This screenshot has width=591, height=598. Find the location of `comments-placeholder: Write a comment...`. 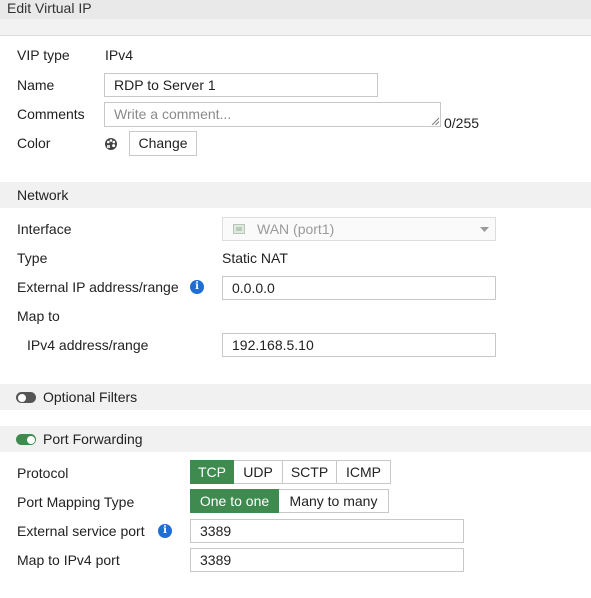

comments-placeholder: Write a comment... is located at coordinates (173, 114).